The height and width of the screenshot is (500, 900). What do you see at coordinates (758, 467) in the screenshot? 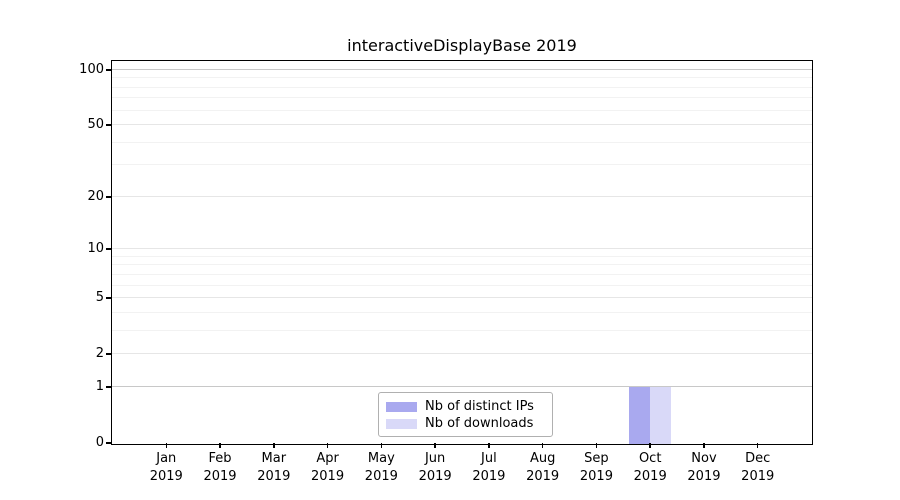
I see `x-tick-label: Dec 2019` at bounding box center [758, 467].